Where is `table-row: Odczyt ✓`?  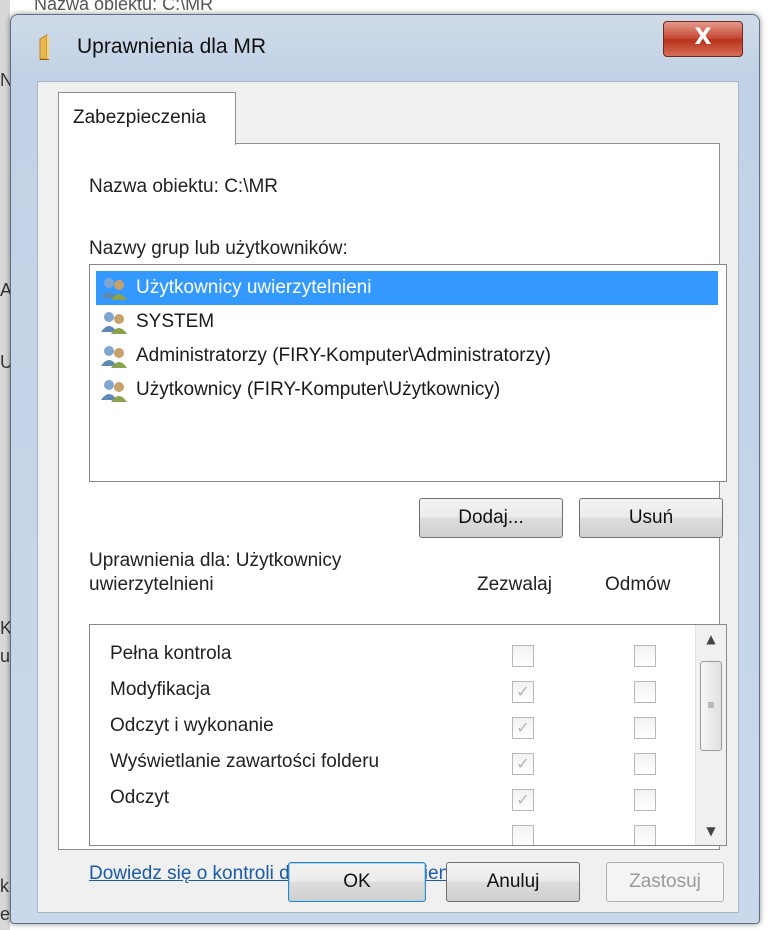 table-row: Odczyt ✓ is located at coordinates (390, 801).